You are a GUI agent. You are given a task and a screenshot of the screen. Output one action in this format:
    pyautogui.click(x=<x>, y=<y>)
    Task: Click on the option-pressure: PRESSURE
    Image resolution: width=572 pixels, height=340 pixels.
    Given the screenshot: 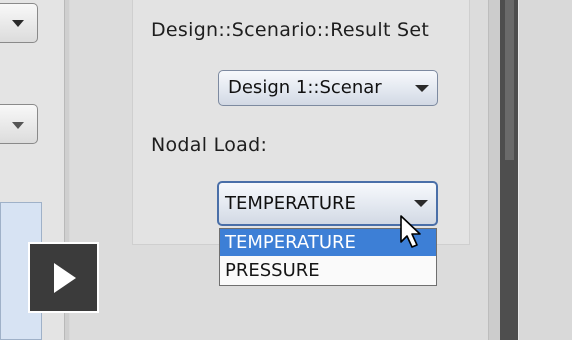 What is the action you would take?
    pyautogui.click(x=328, y=270)
    